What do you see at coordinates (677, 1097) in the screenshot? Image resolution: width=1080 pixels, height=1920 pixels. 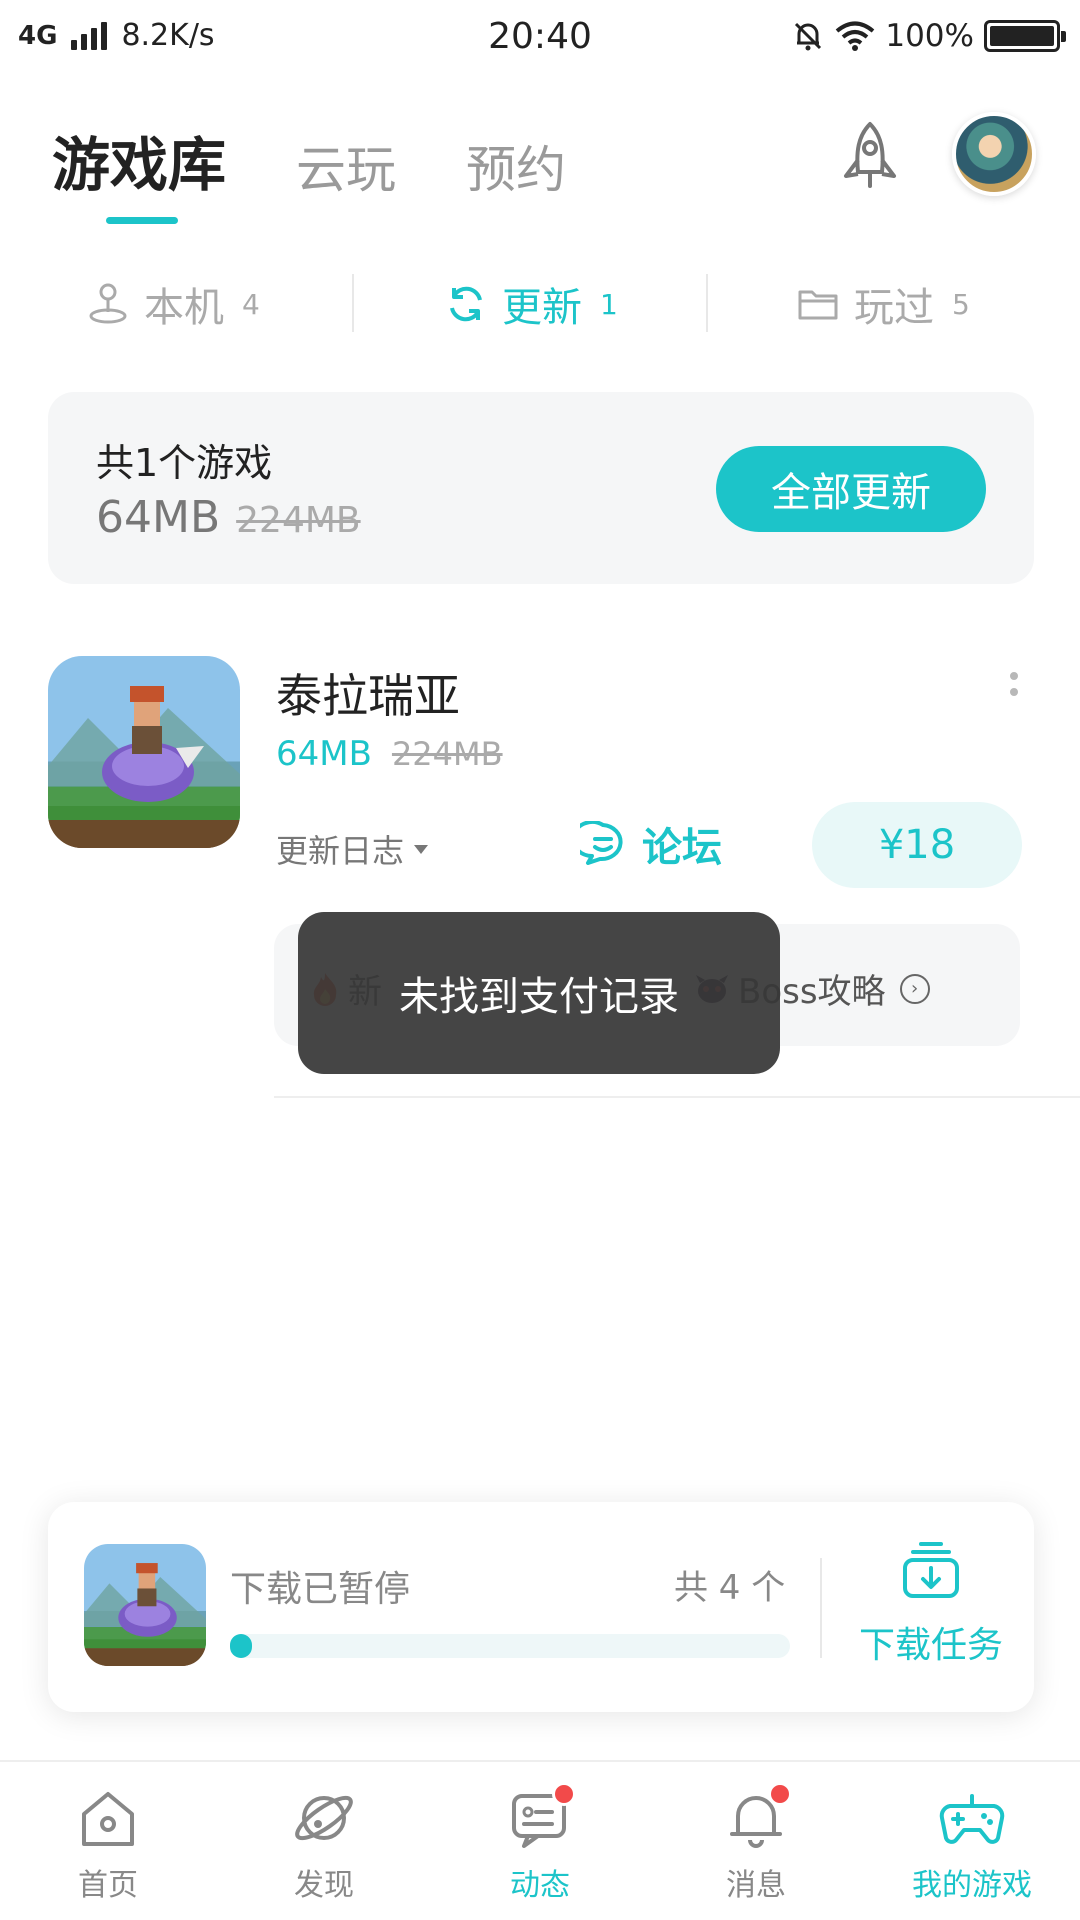 I see `item-divider` at bounding box center [677, 1097].